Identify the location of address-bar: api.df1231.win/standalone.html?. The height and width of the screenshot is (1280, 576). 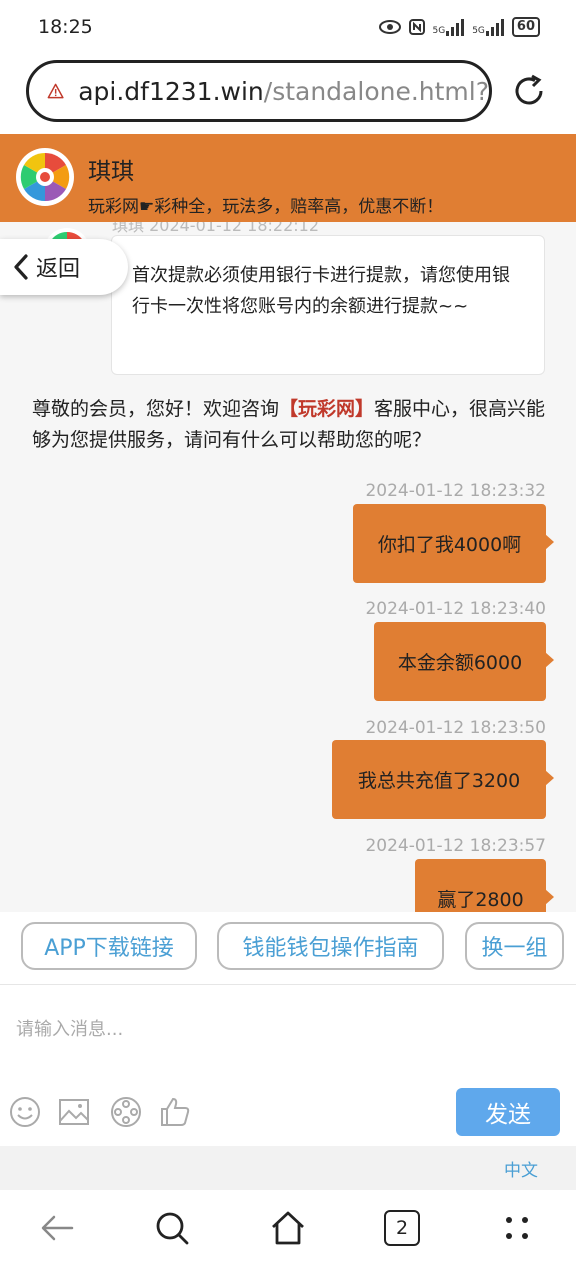
(259, 91).